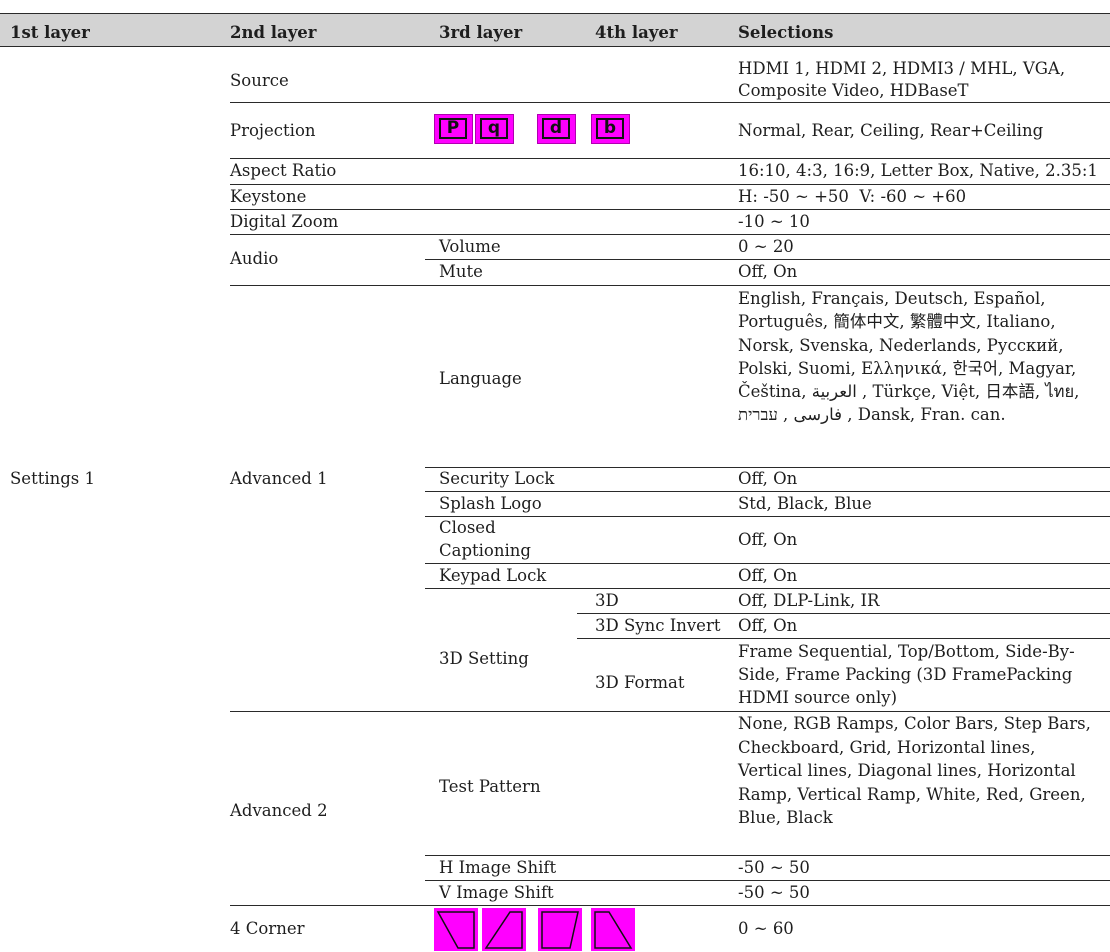 This screenshot has width=1110, height=952. I want to click on corner-top-right-icon, so click(504, 929).